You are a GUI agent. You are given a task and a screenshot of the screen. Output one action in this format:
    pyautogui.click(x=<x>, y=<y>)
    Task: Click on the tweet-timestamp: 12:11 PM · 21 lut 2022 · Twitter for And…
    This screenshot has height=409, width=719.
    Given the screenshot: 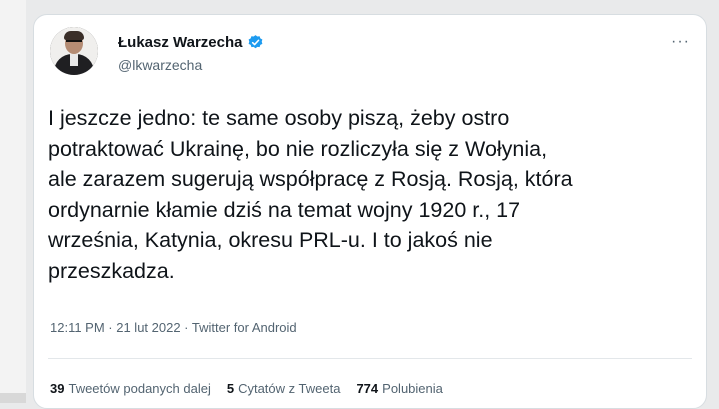 What is the action you would take?
    pyautogui.click(x=173, y=327)
    